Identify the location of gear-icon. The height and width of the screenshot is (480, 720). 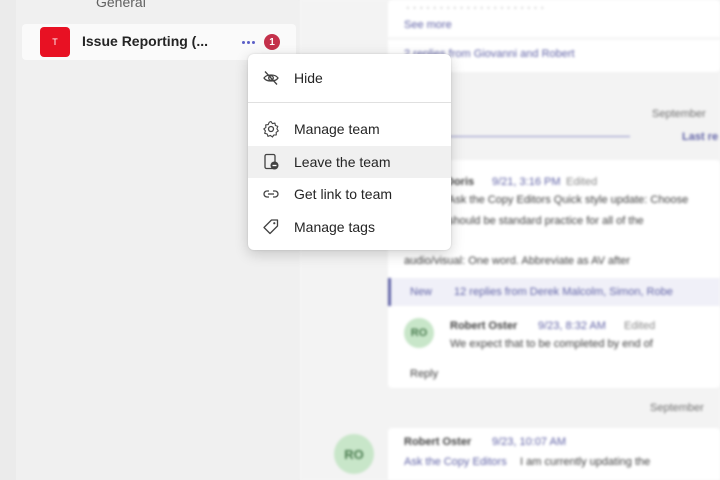
(271, 129).